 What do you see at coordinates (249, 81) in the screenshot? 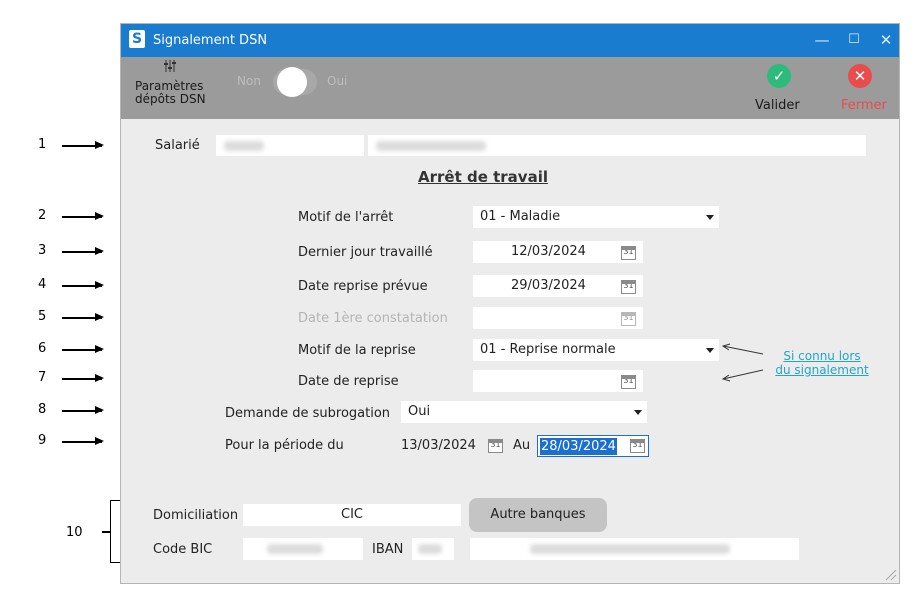
I see `toggle-off-label: Non` at bounding box center [249, 81].